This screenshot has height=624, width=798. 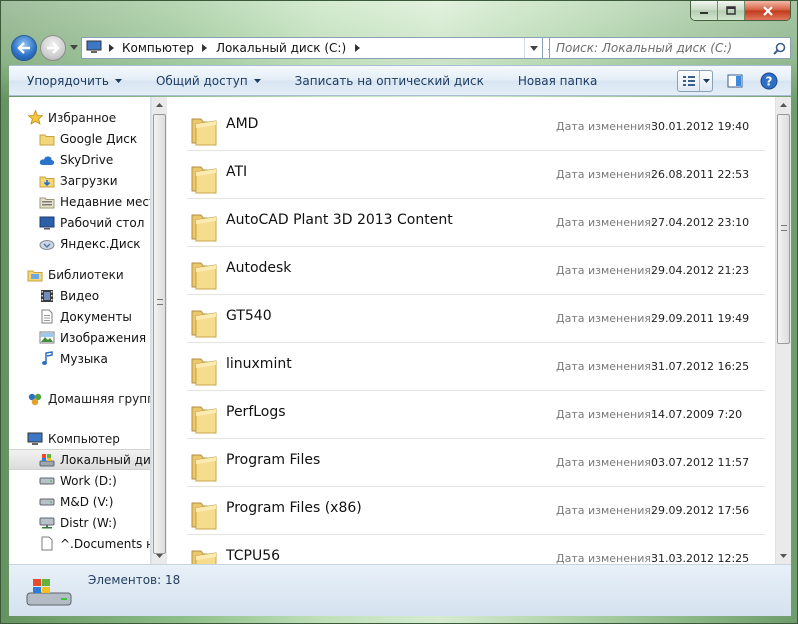 I want to click on homegroup-label: Домашняя группа, so click(x=99, y=398).